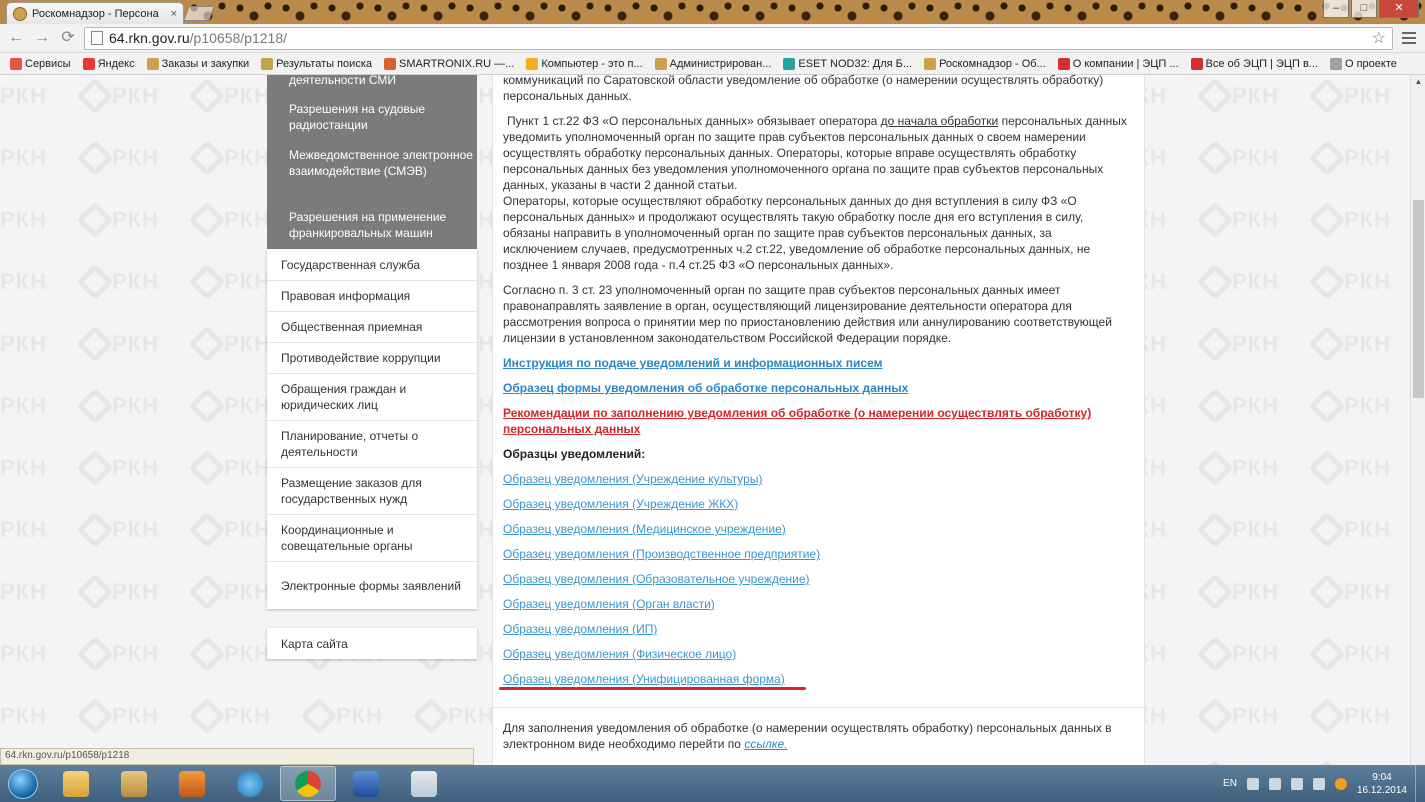  What do you see at coordinates (765, 744) in the screenshot?
I see `electronic-form-link: ссылке.` at bounding box center [765, 744].